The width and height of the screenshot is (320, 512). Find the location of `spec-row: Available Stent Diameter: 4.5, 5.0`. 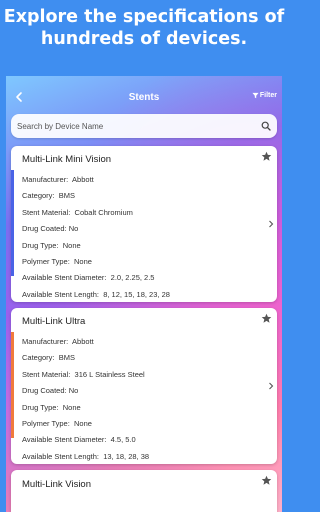

spec-row: Available Stent Diameter: 4.5, 5.0 is located at coordinates (79, 440).